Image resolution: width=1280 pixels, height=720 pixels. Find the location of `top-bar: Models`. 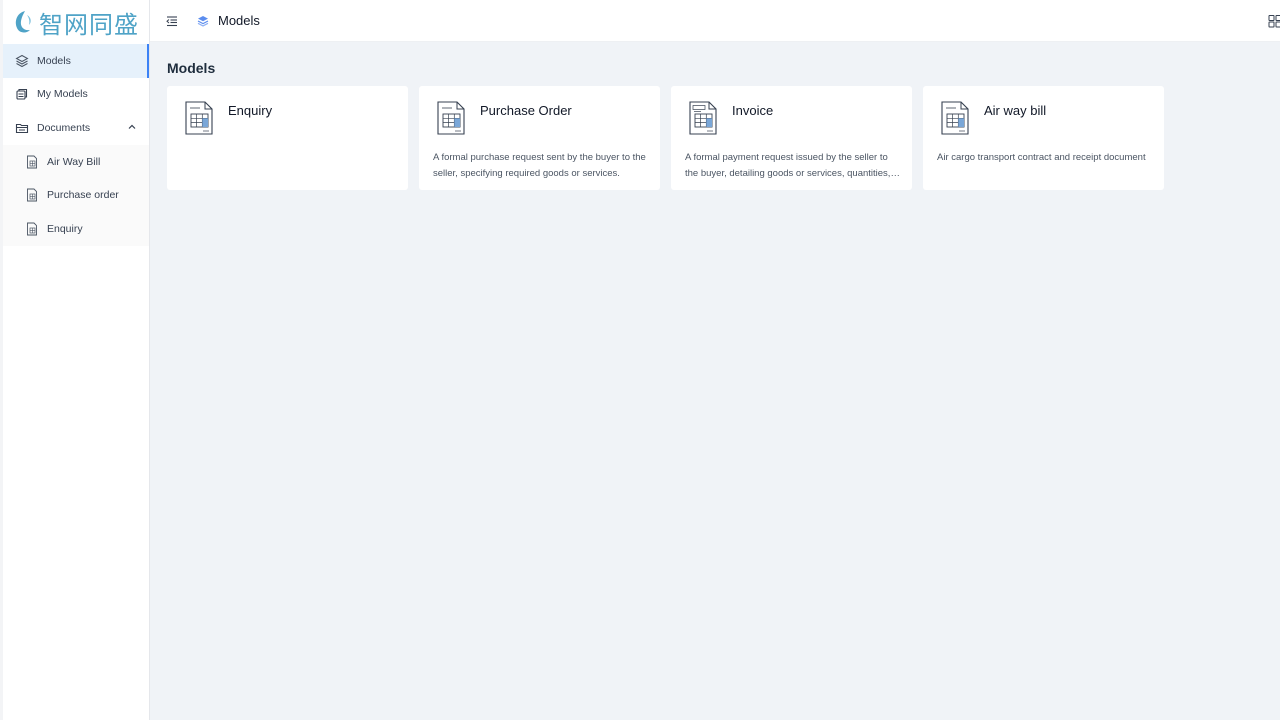

top-bar: Models is located at coordinates (715, 21).